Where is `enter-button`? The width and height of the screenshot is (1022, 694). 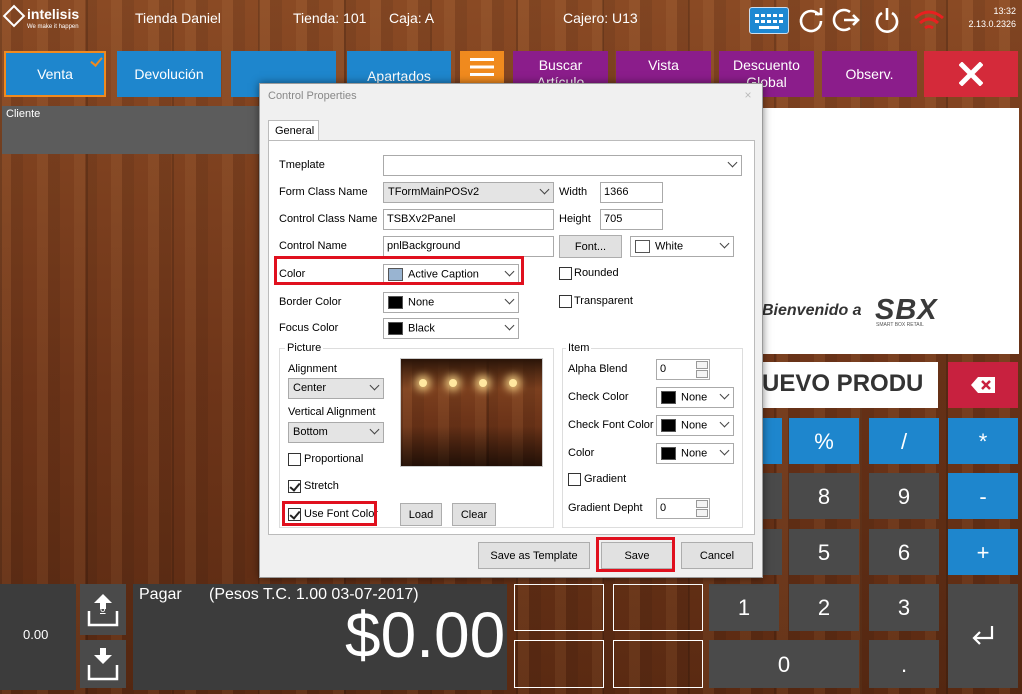
enter-button is located at coordinates (983, 636).